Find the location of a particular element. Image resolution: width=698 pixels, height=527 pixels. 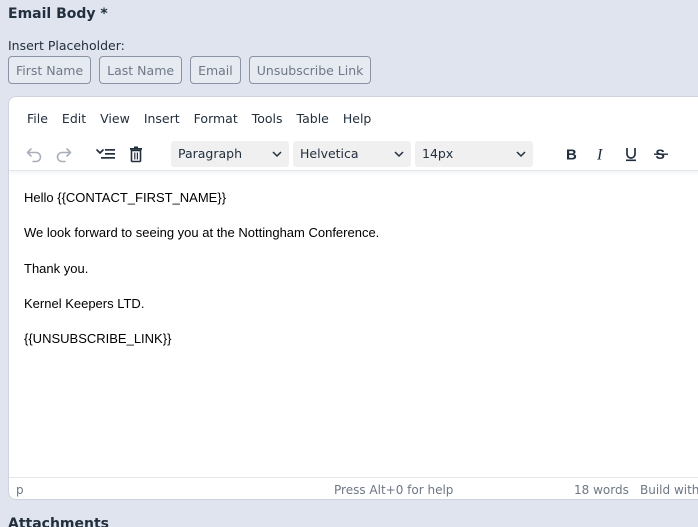

italic-icon: I is located at coordinates (601, 154).